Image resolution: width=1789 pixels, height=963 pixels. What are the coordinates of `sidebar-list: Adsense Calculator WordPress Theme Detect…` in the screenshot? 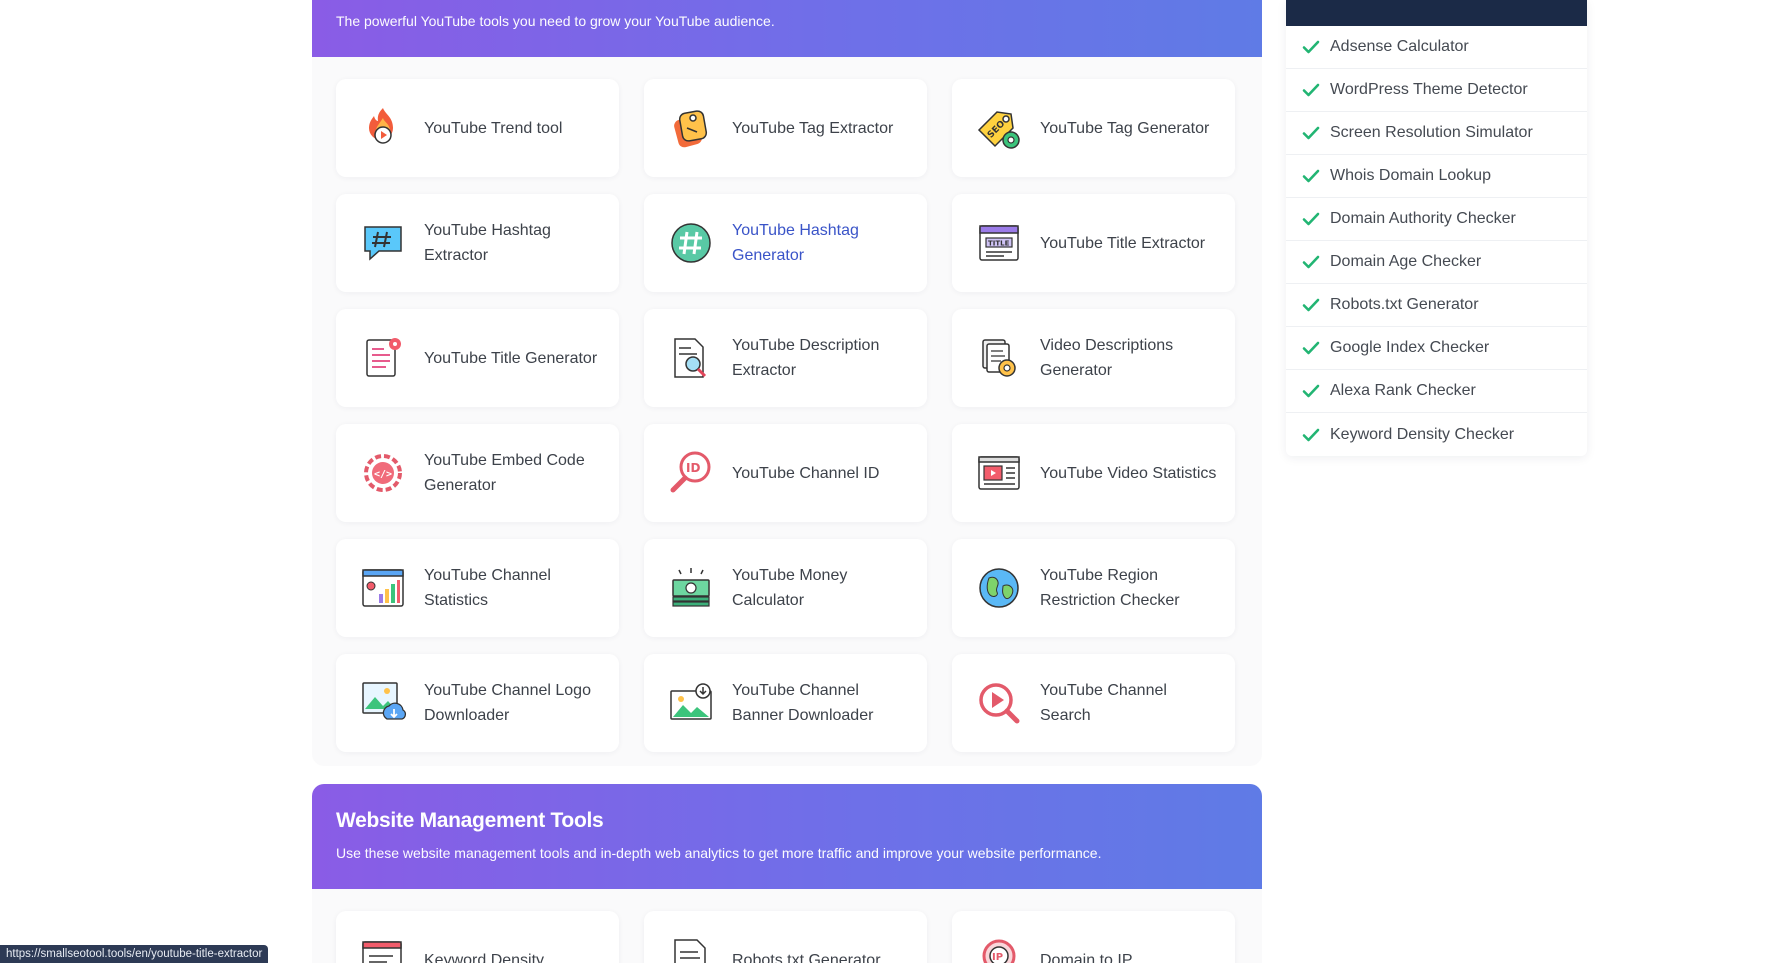 It's located at (1436, 241).